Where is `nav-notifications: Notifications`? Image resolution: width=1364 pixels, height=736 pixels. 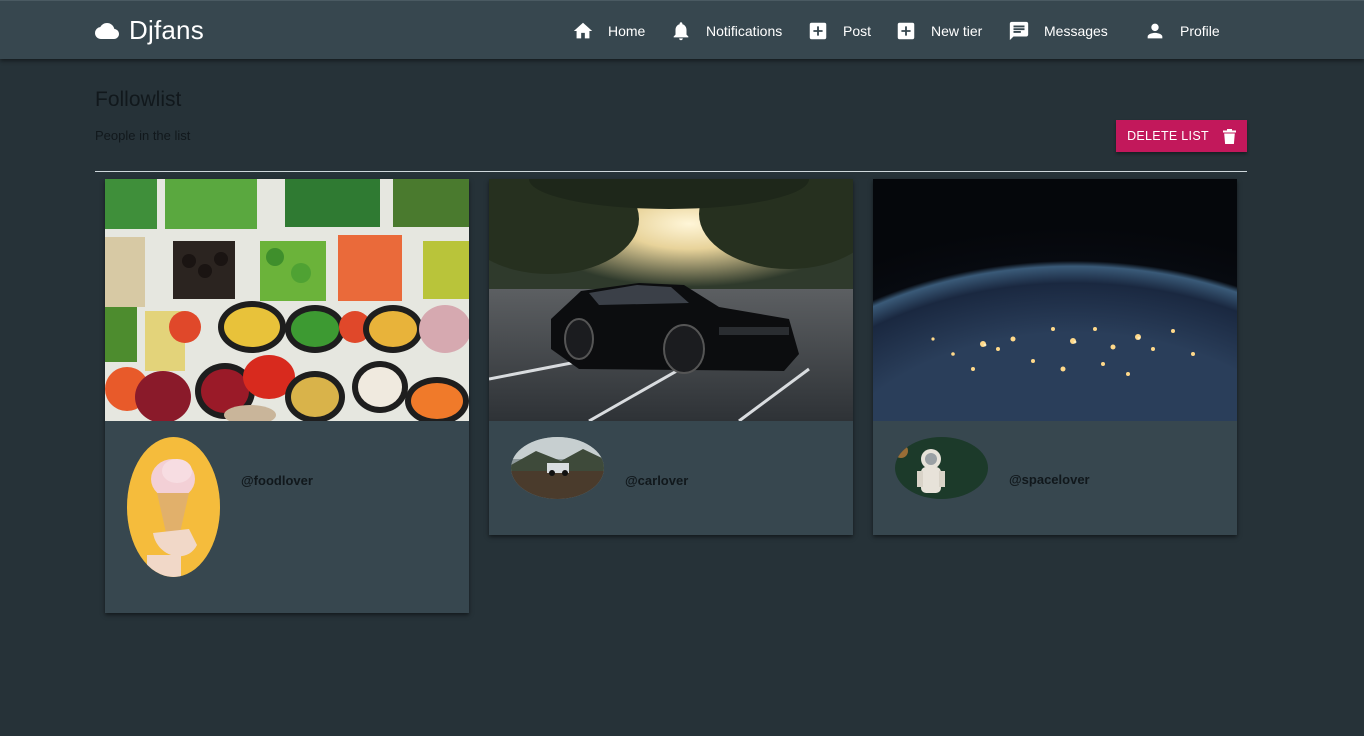 nav-notifications: Notifications is located at coordinates (726, 30).